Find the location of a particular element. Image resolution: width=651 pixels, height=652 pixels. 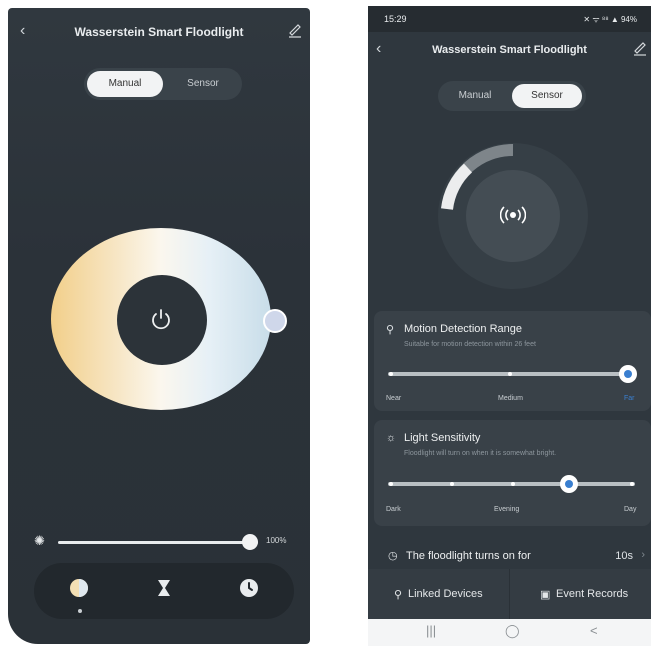

bottom-tab-bar: ⚲ Linked Devices ▣ Event Records is located at coordinates (509, 594).